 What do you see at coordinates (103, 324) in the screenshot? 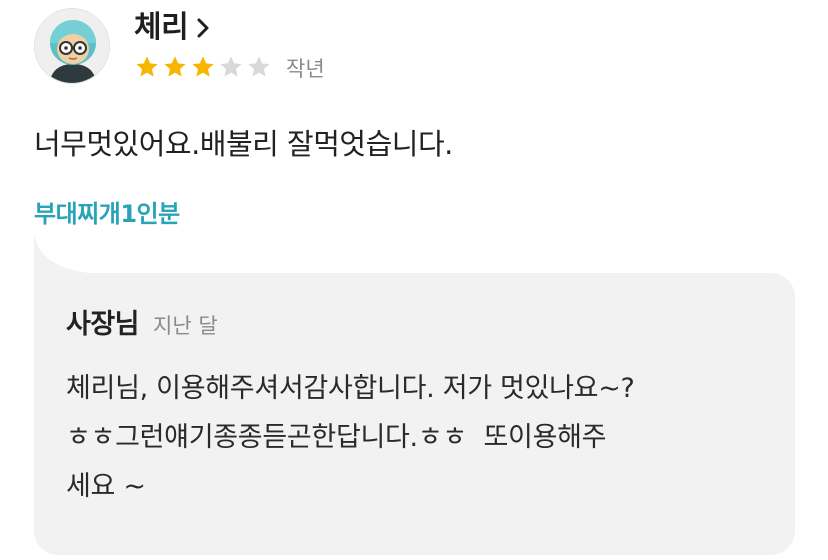
I see `owner-name: 사장님` at bounding box center [103, 324].